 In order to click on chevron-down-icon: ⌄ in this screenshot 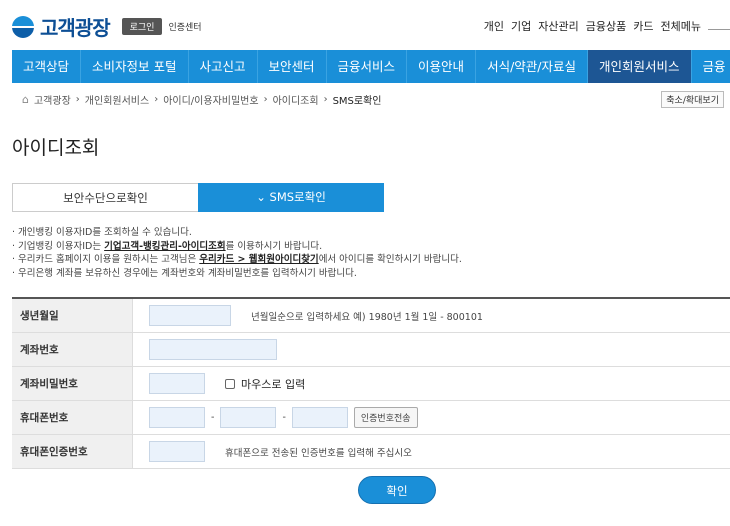, I will do `click(263, 197)`.